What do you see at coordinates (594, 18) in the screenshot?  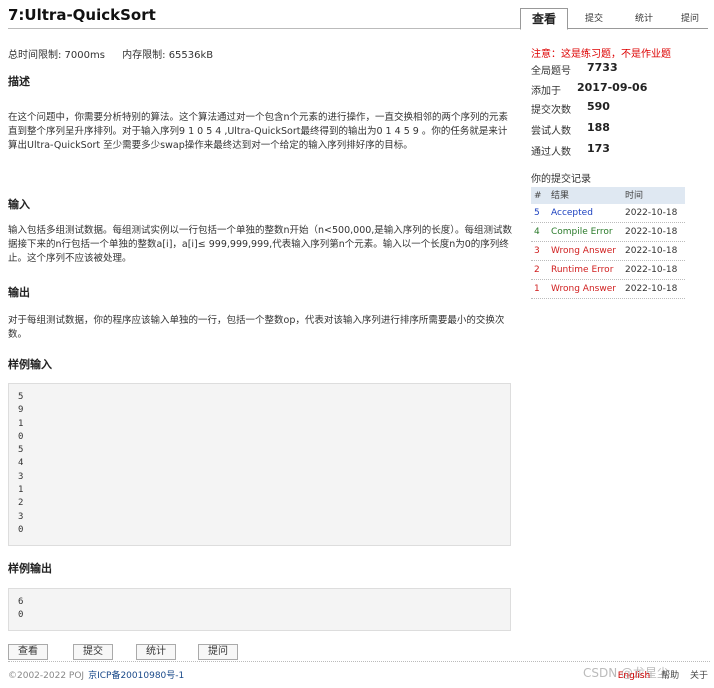 I see `tab-submit: 提交` at bounding box center [594, 18].